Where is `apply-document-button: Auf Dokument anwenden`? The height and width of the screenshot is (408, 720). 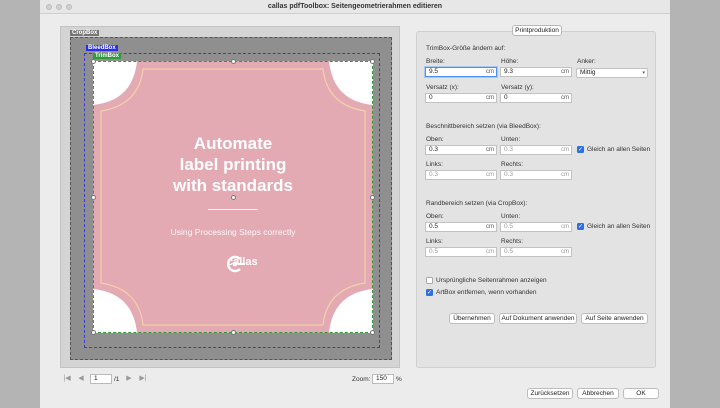
apply-document-button: Auf Dokument anwenden is located at coordinates (538, 318).